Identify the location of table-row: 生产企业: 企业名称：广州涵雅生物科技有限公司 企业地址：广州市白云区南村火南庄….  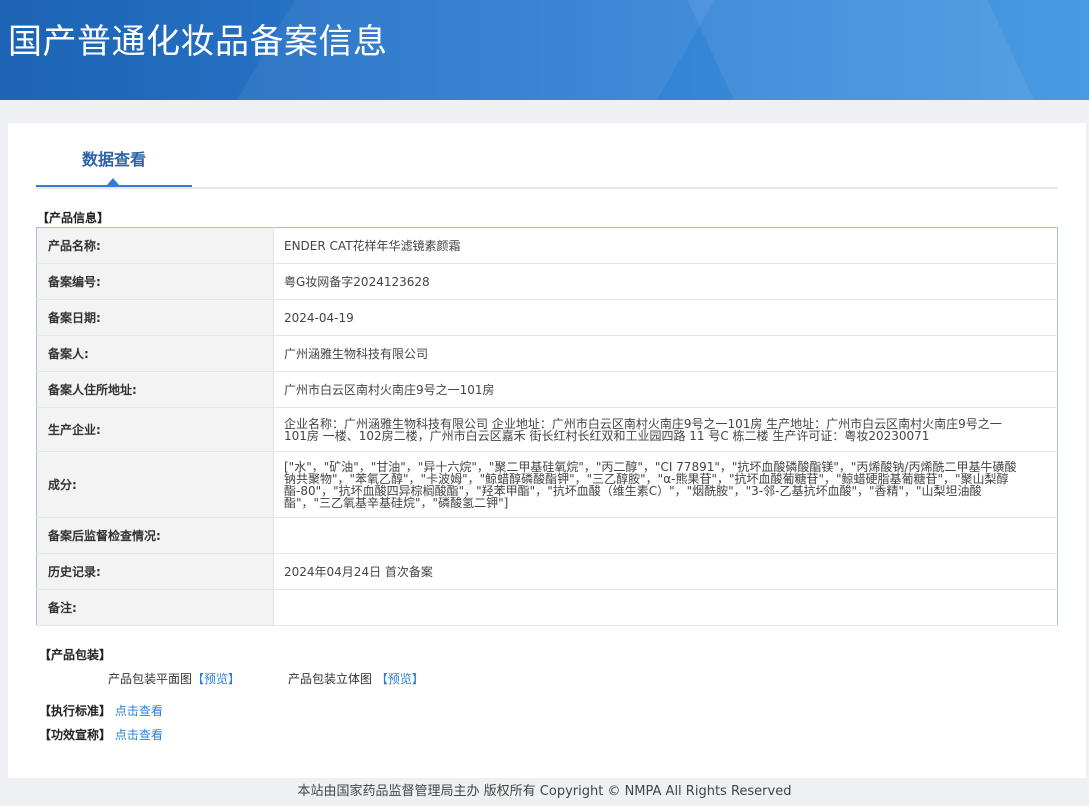
(547, 429).